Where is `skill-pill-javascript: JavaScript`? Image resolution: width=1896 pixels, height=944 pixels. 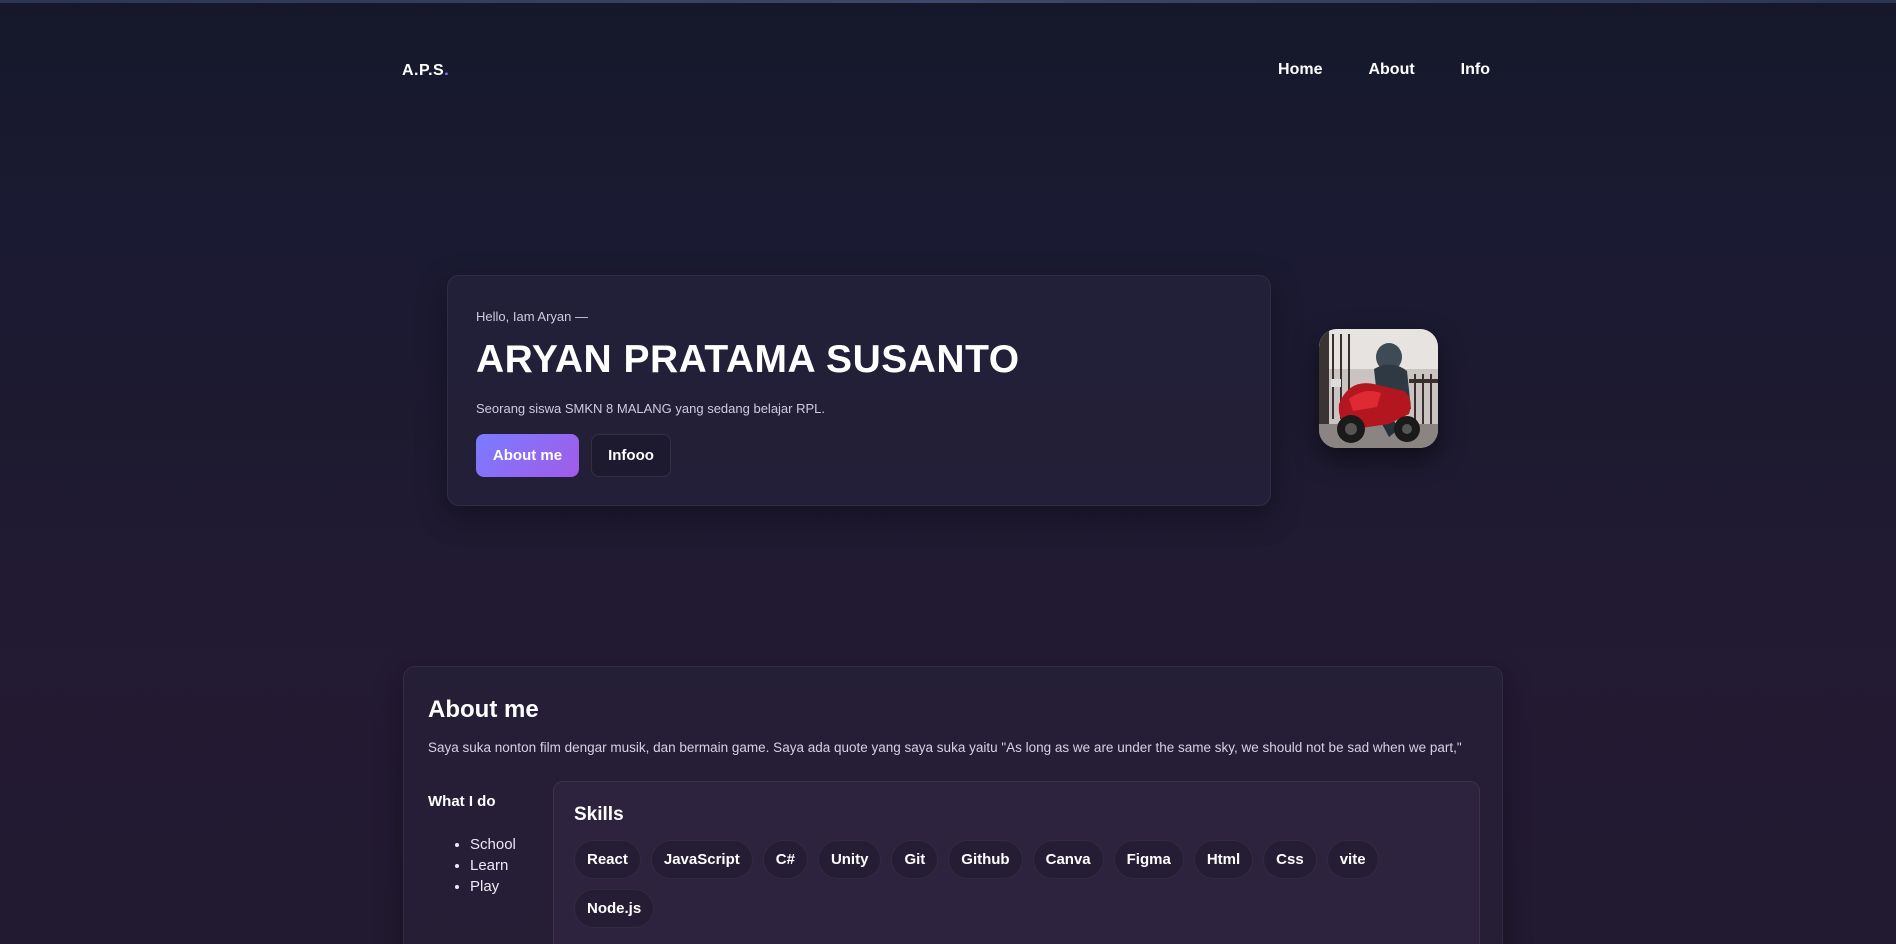 skill-pill-javascript: JavaScript is located at coordinates (701, 859).